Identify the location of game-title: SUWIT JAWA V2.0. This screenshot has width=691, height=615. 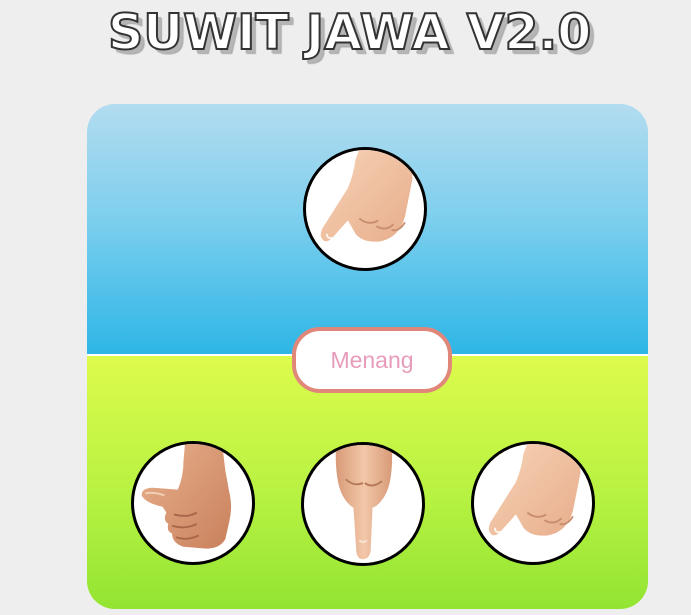
(349, 32).